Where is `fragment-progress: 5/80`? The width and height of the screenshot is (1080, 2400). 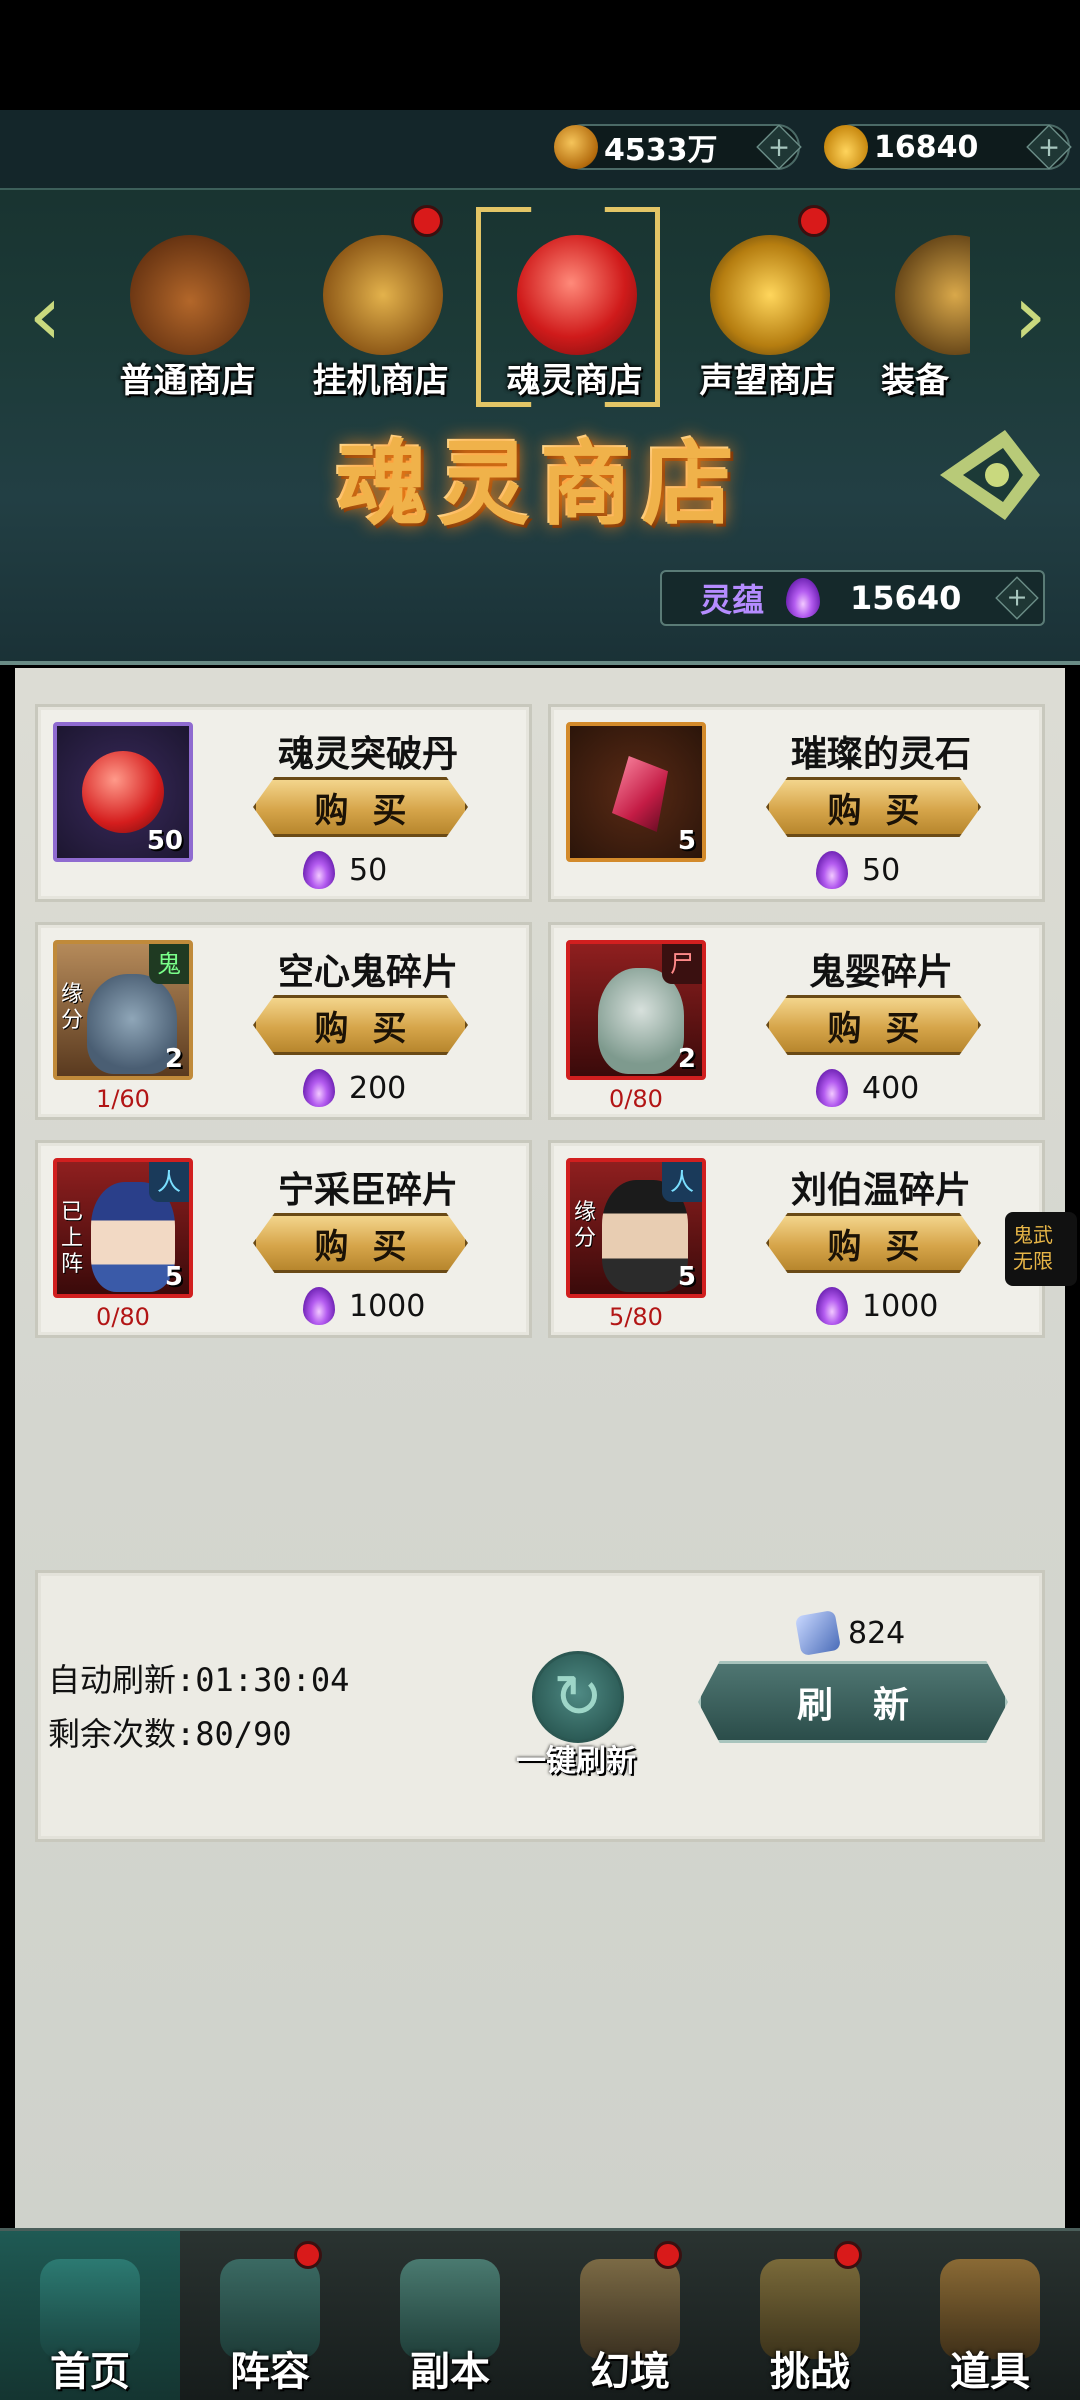
fragment-progress: 5/80 is located at coordinates (636, 1317).